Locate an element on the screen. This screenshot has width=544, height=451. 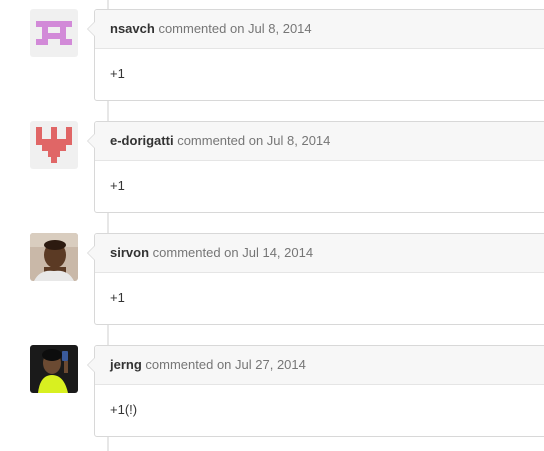
comment-header: sirvon commented on Jul 14, 2014 is located at coordinates (319, 253).